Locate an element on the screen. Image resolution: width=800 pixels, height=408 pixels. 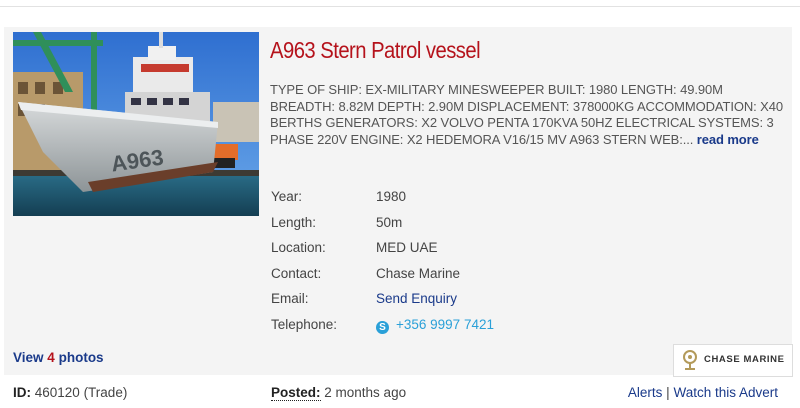
photo-count: 4 is located at coordinates (51, 357).